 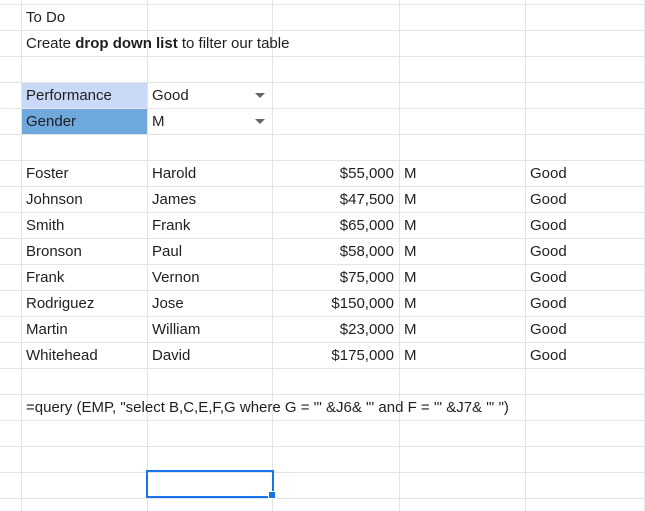 What do you see at coordinates (210, 484) in the screenshot?
I see `active-cell-selection` at bounding box center [210, 484].